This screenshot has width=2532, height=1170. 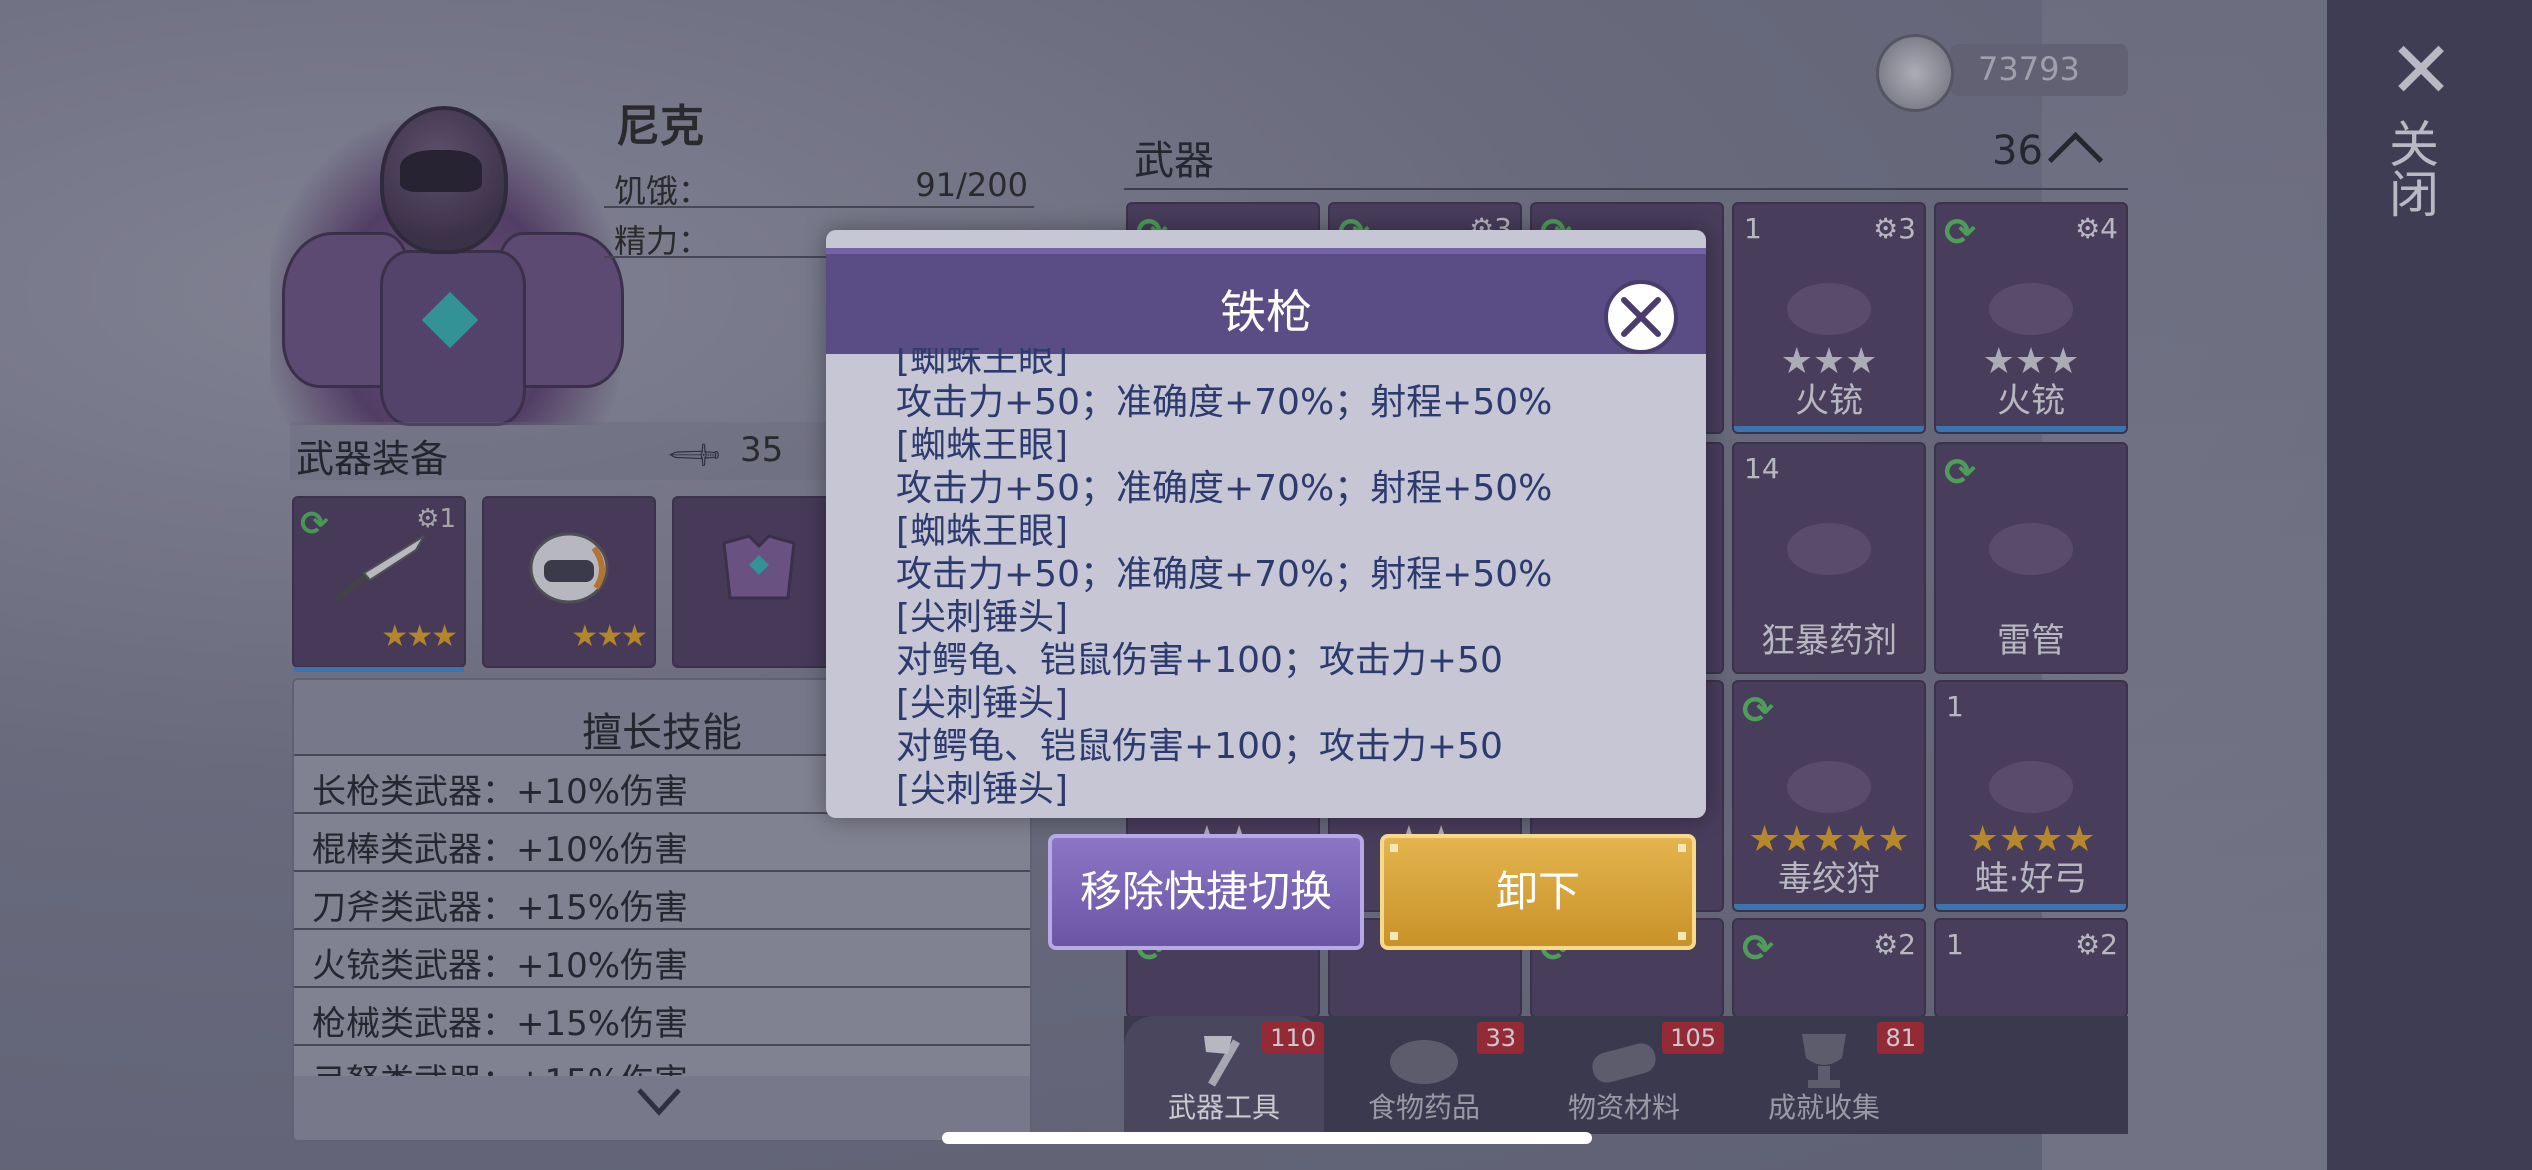 I want to click on dialog-title: 铁枪, so click(x=1266, y=312).